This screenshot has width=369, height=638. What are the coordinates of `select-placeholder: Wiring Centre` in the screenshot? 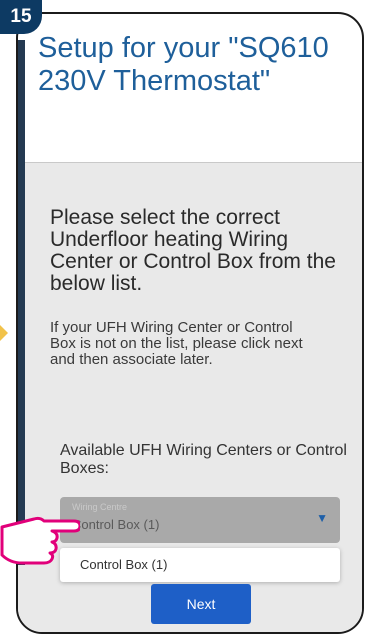 It's located at (100, 507).